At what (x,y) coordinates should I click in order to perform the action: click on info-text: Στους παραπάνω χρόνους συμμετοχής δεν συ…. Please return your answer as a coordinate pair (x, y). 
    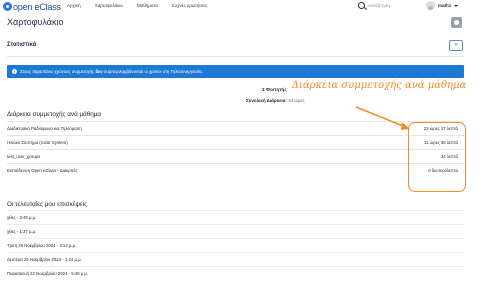
    Looking at the image, I should click on (111, 71).